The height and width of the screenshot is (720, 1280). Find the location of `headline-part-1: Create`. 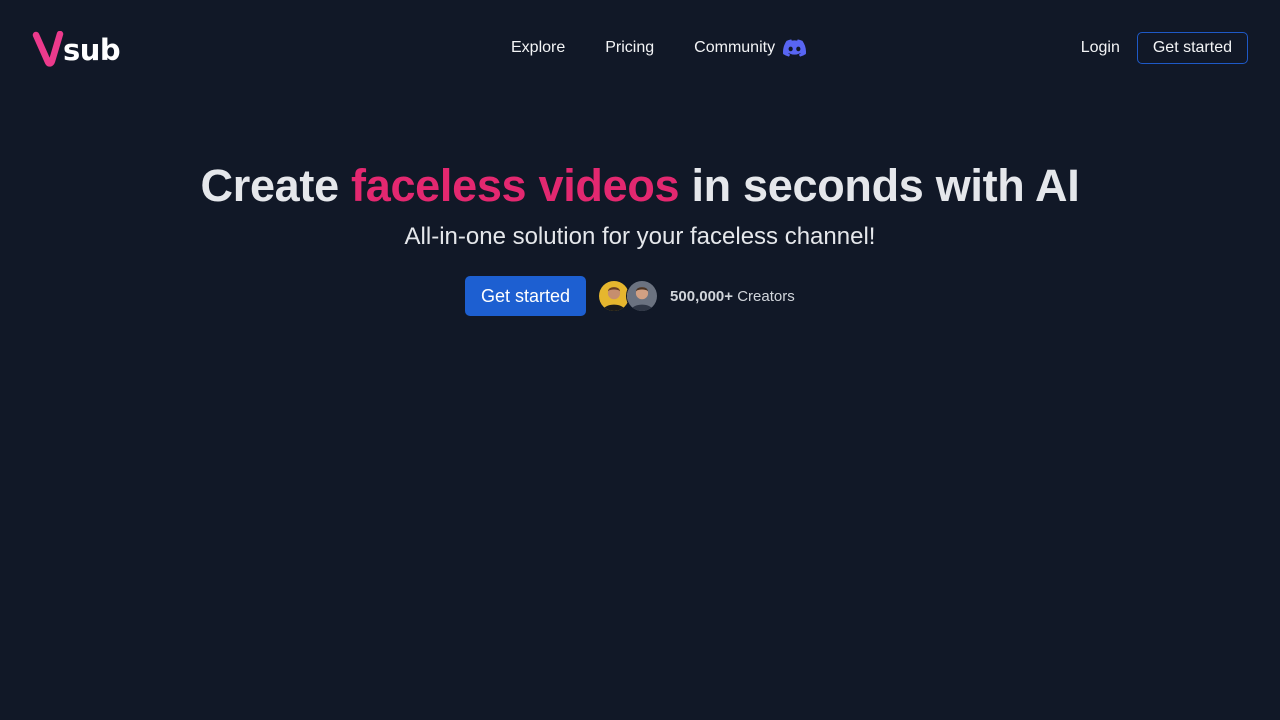

headline-part-1: Create is located at coordinates (270, 185).